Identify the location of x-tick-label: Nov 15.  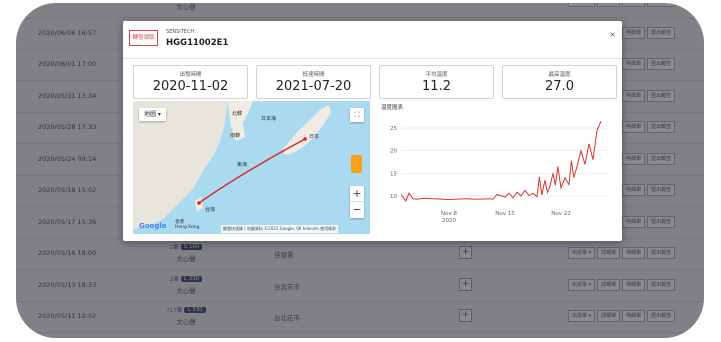
(505, 214).